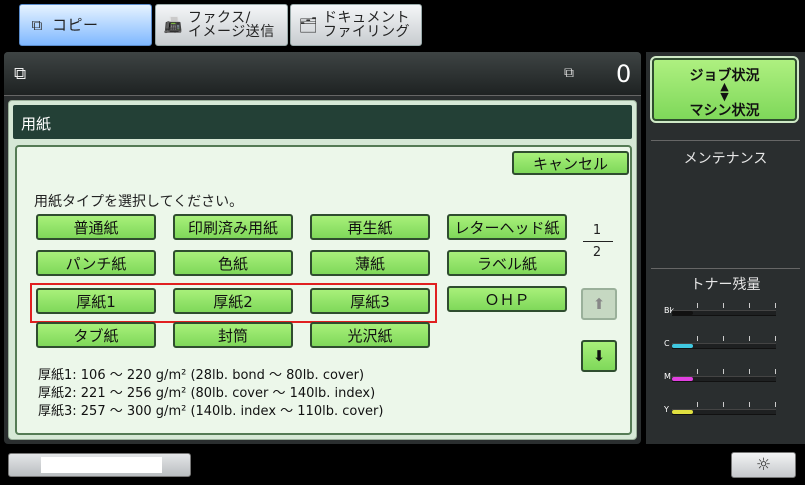 This screenshot has height=485, width=805. I want to click on tab-document-filing-label: ドキュメント ファイリング, so click(366, 25).